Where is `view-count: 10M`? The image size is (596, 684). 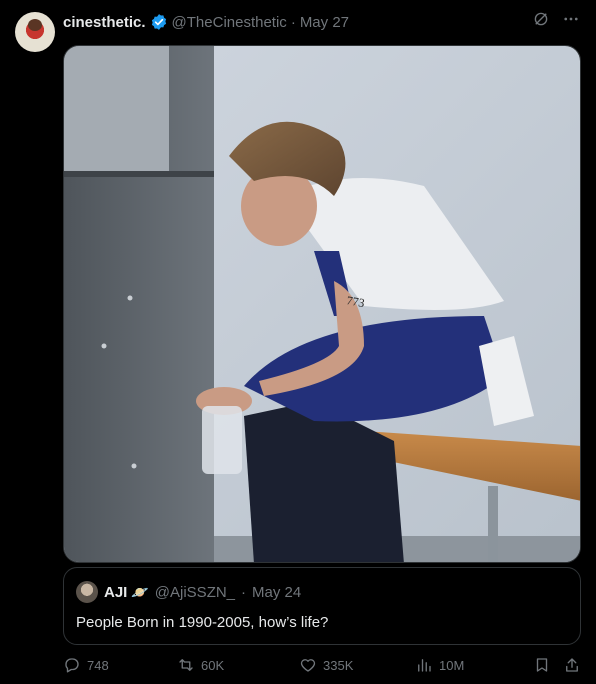
view-count: 10M is located at coordinates (452, 665).